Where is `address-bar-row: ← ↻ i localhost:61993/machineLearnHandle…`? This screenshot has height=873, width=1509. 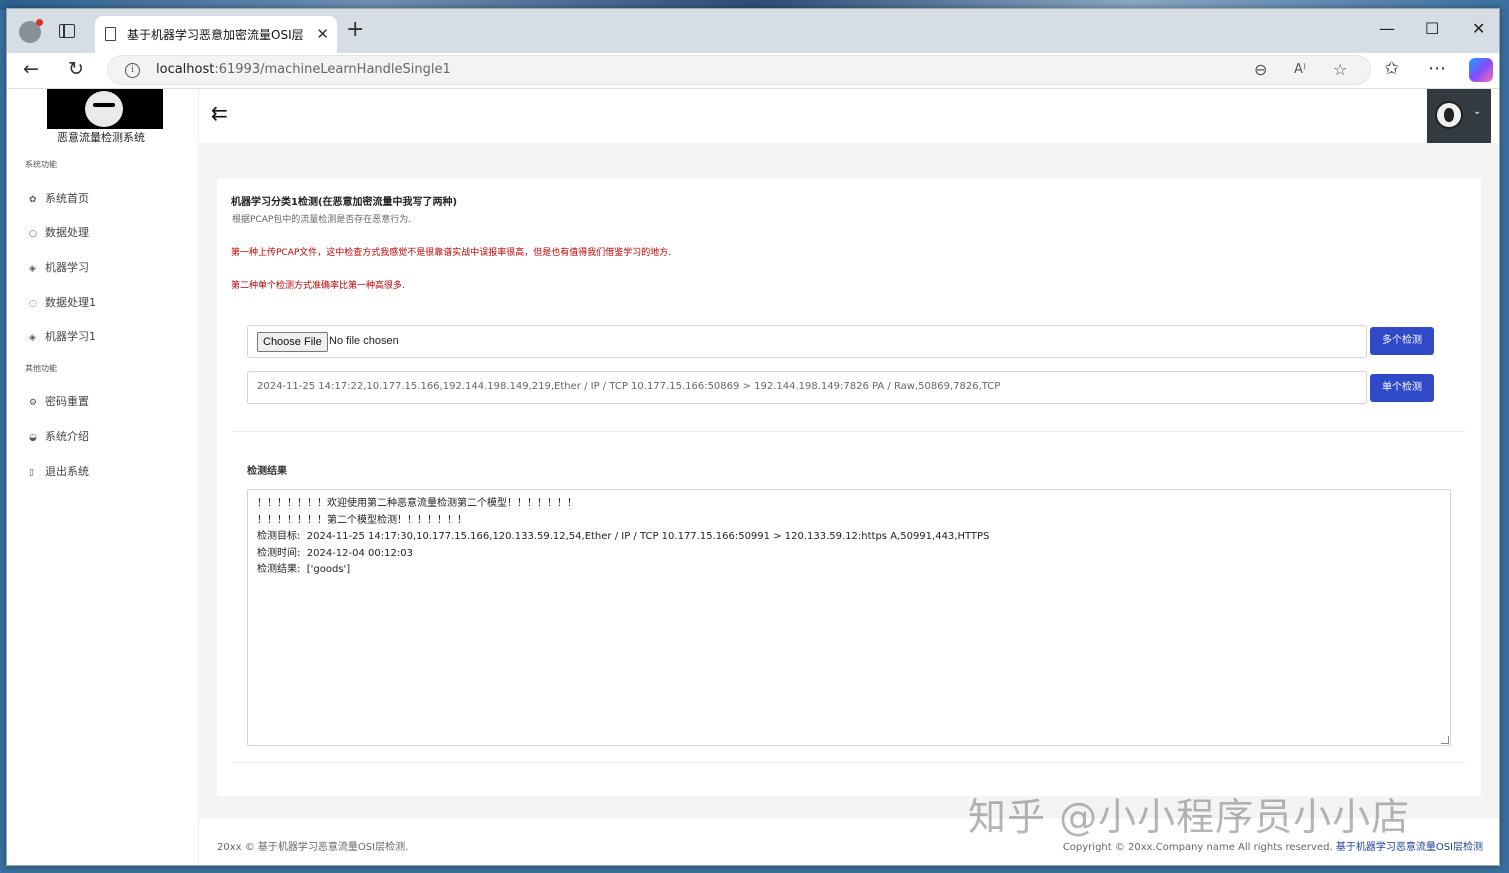
address-bar-row: ← ↻ i localhost:61993/machineLearnHandle… is located at coordinates (753, 71).